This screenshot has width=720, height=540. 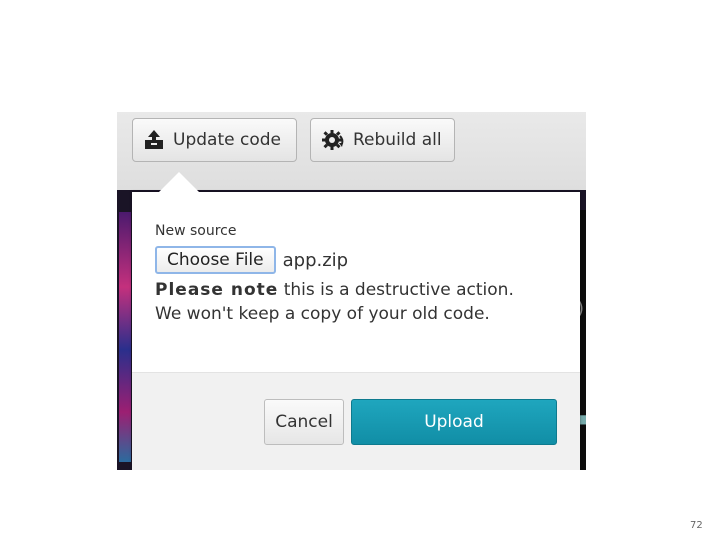 What do you see at coordinates (304, 422) in the screenshot?
I see `cancel-button: Cancel` at bounding box center [304, 422].